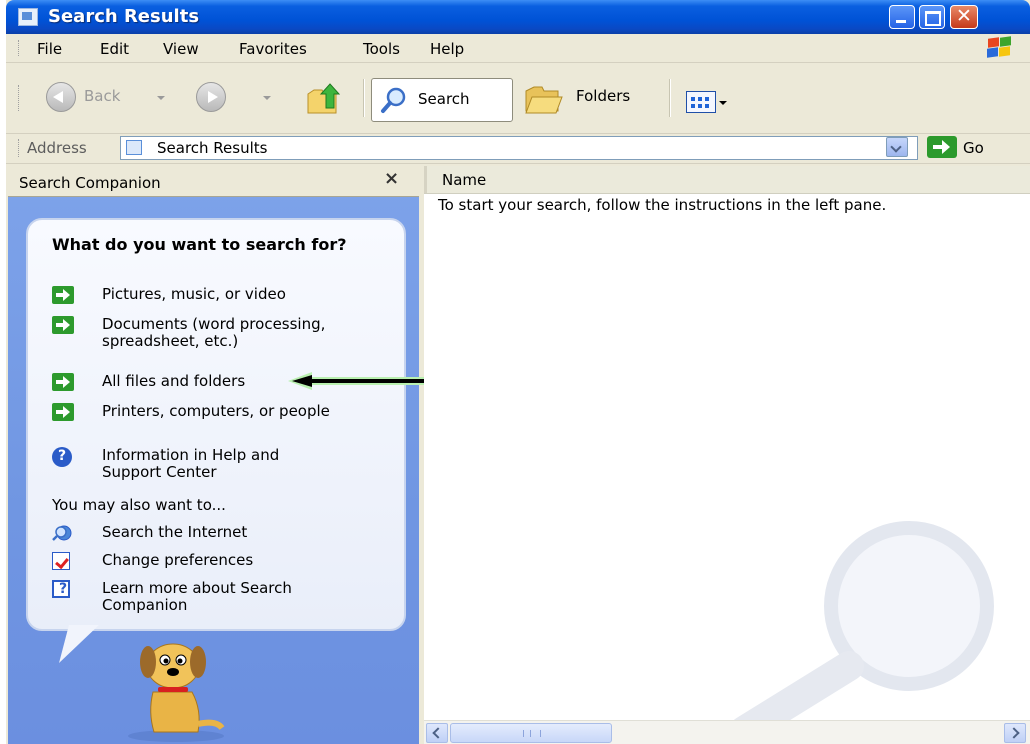  Describe the element at coordinates (191, 463) in the screenshot. I see `option-label: Information in Help and Support Center` at that location.